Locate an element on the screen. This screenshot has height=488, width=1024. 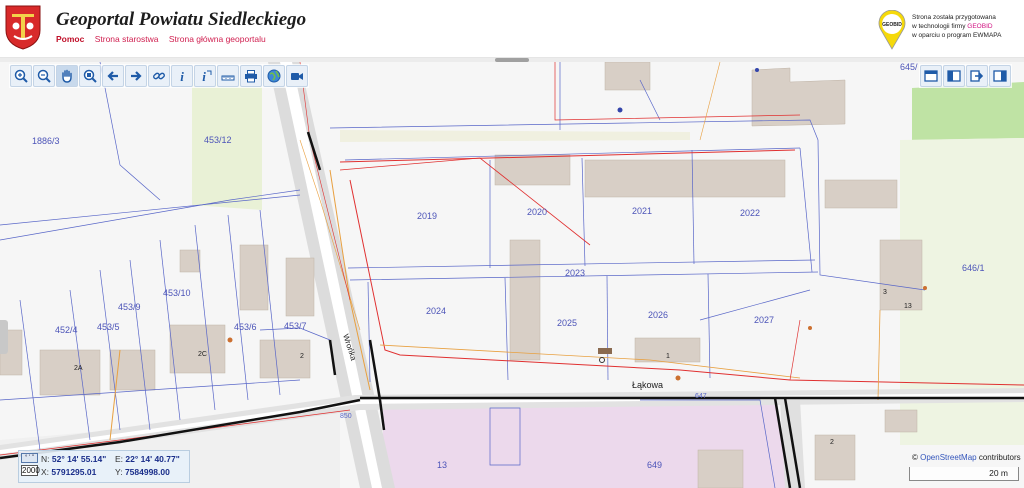
parcel-label: 2027 is located at coordinates (764, 320).